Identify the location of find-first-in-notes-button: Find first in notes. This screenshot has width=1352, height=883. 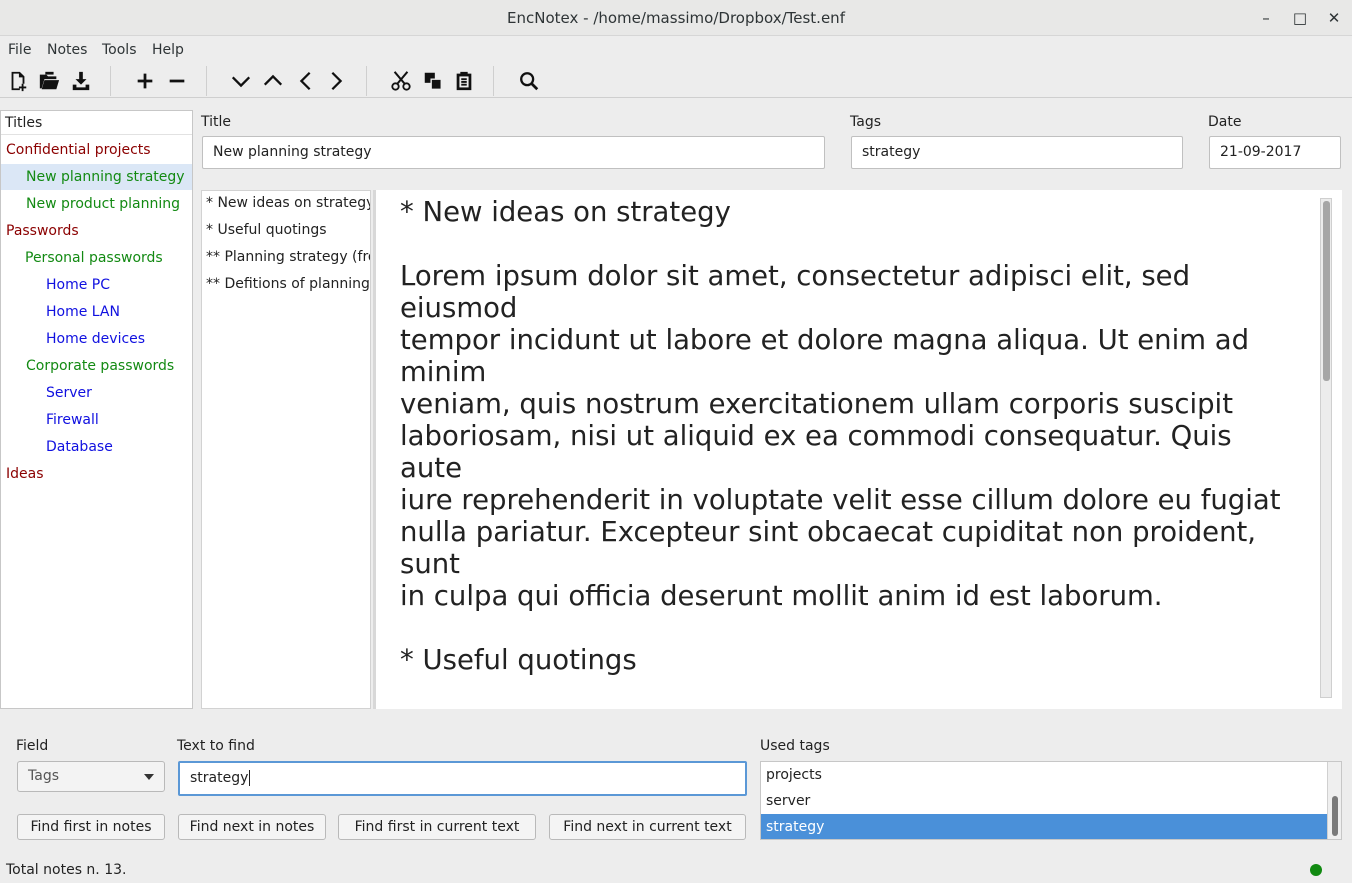
(91, 827).